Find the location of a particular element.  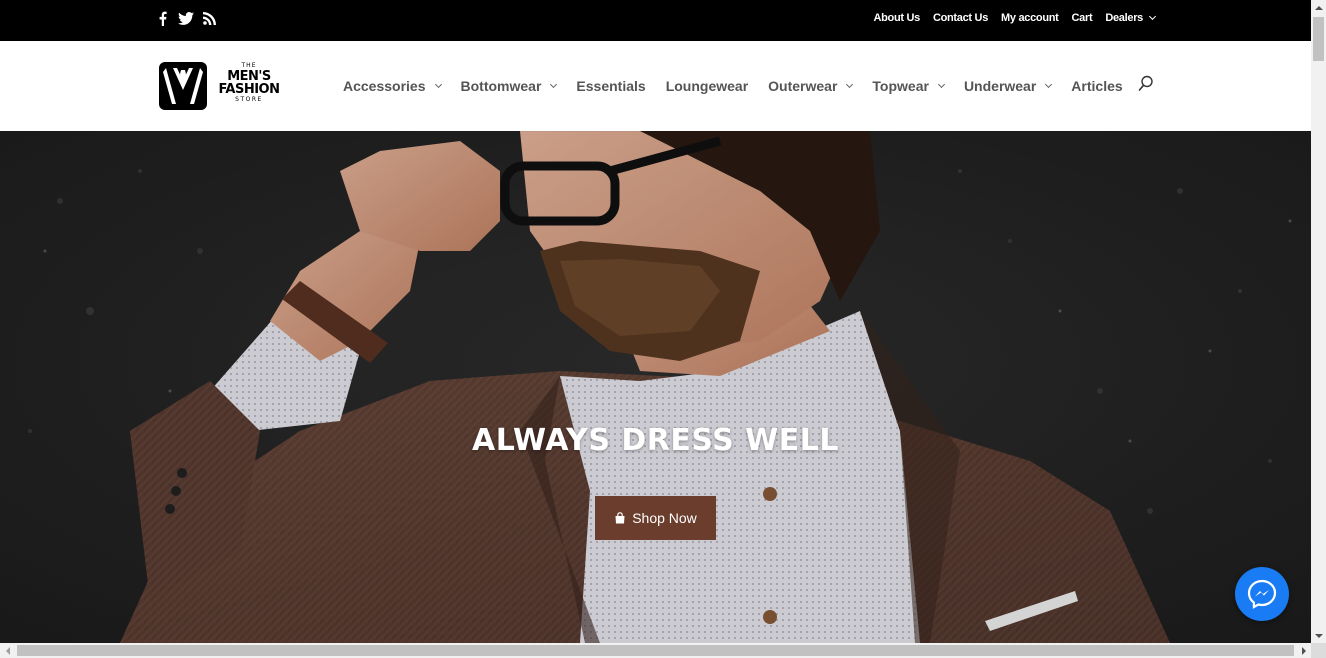

scrollbar-corner is located at coordinates (1318, 650).